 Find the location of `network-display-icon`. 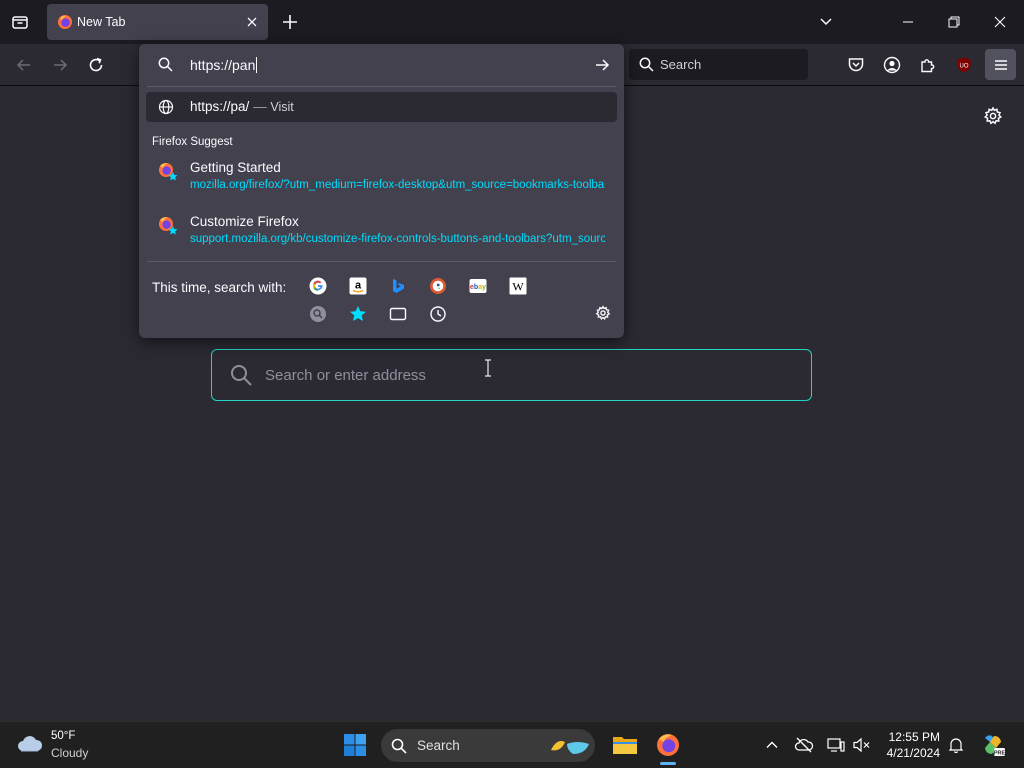

network-display-icon is located at coordinates (836, 745).